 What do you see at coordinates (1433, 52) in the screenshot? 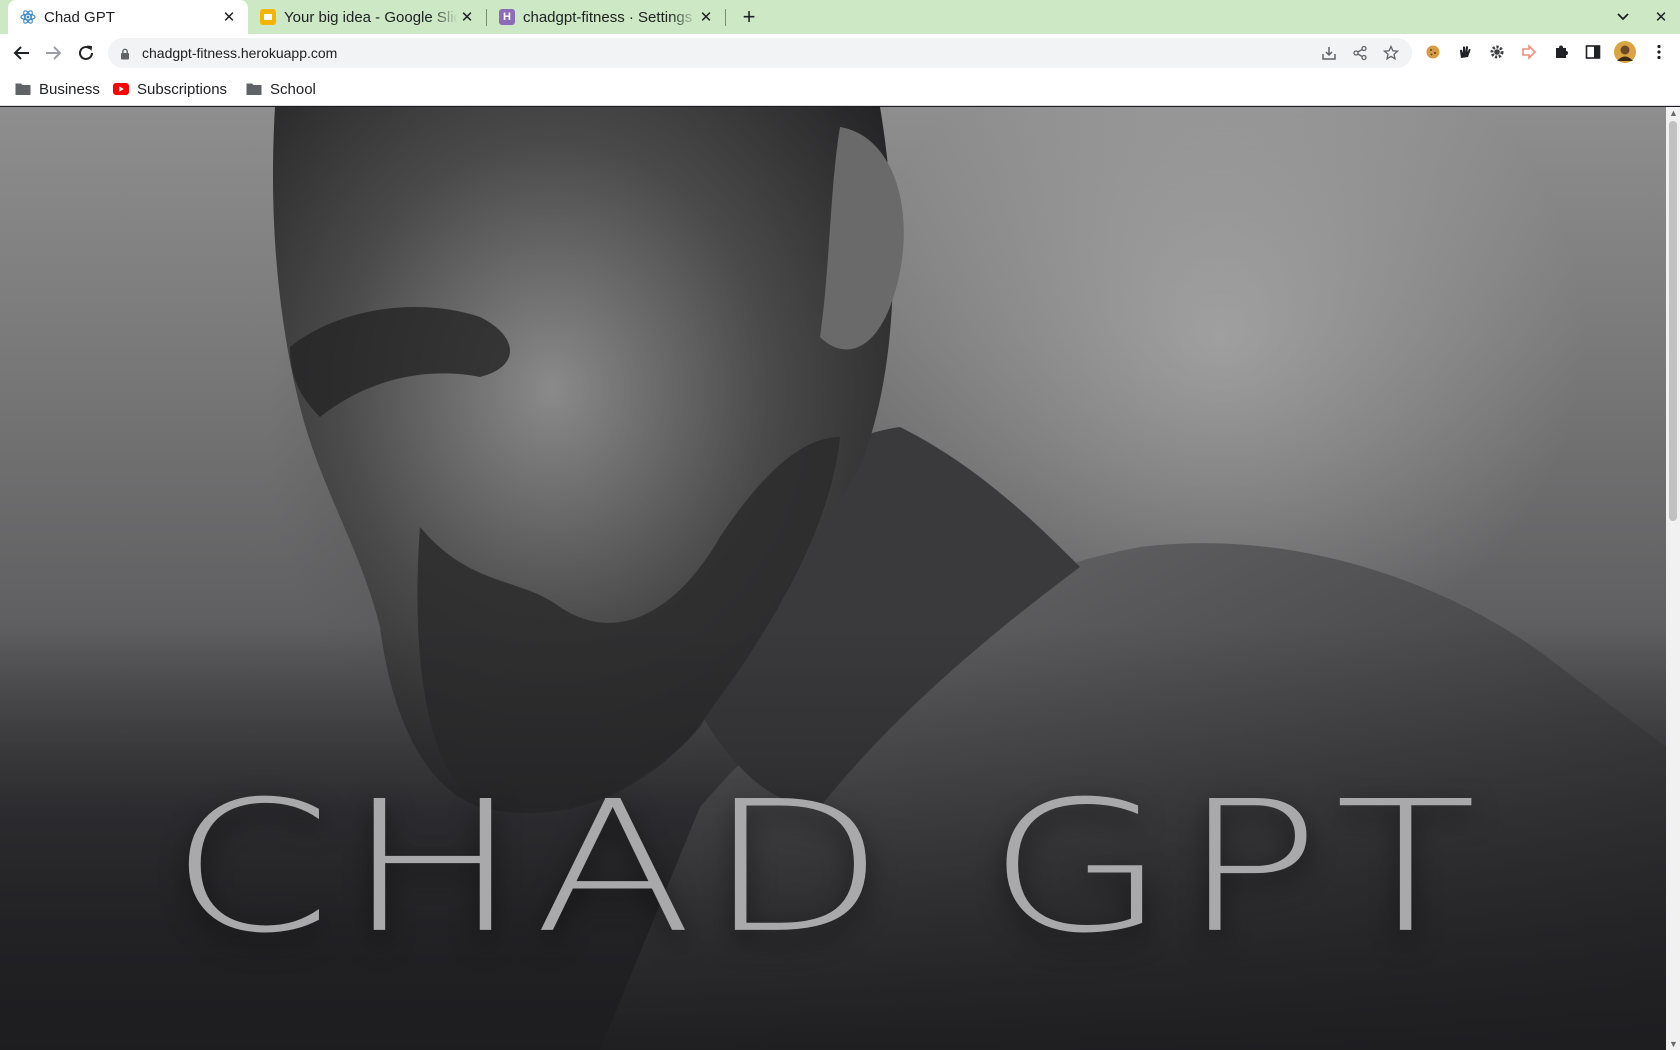
I see `cookie-icon` at bounding box center [1433, 52].